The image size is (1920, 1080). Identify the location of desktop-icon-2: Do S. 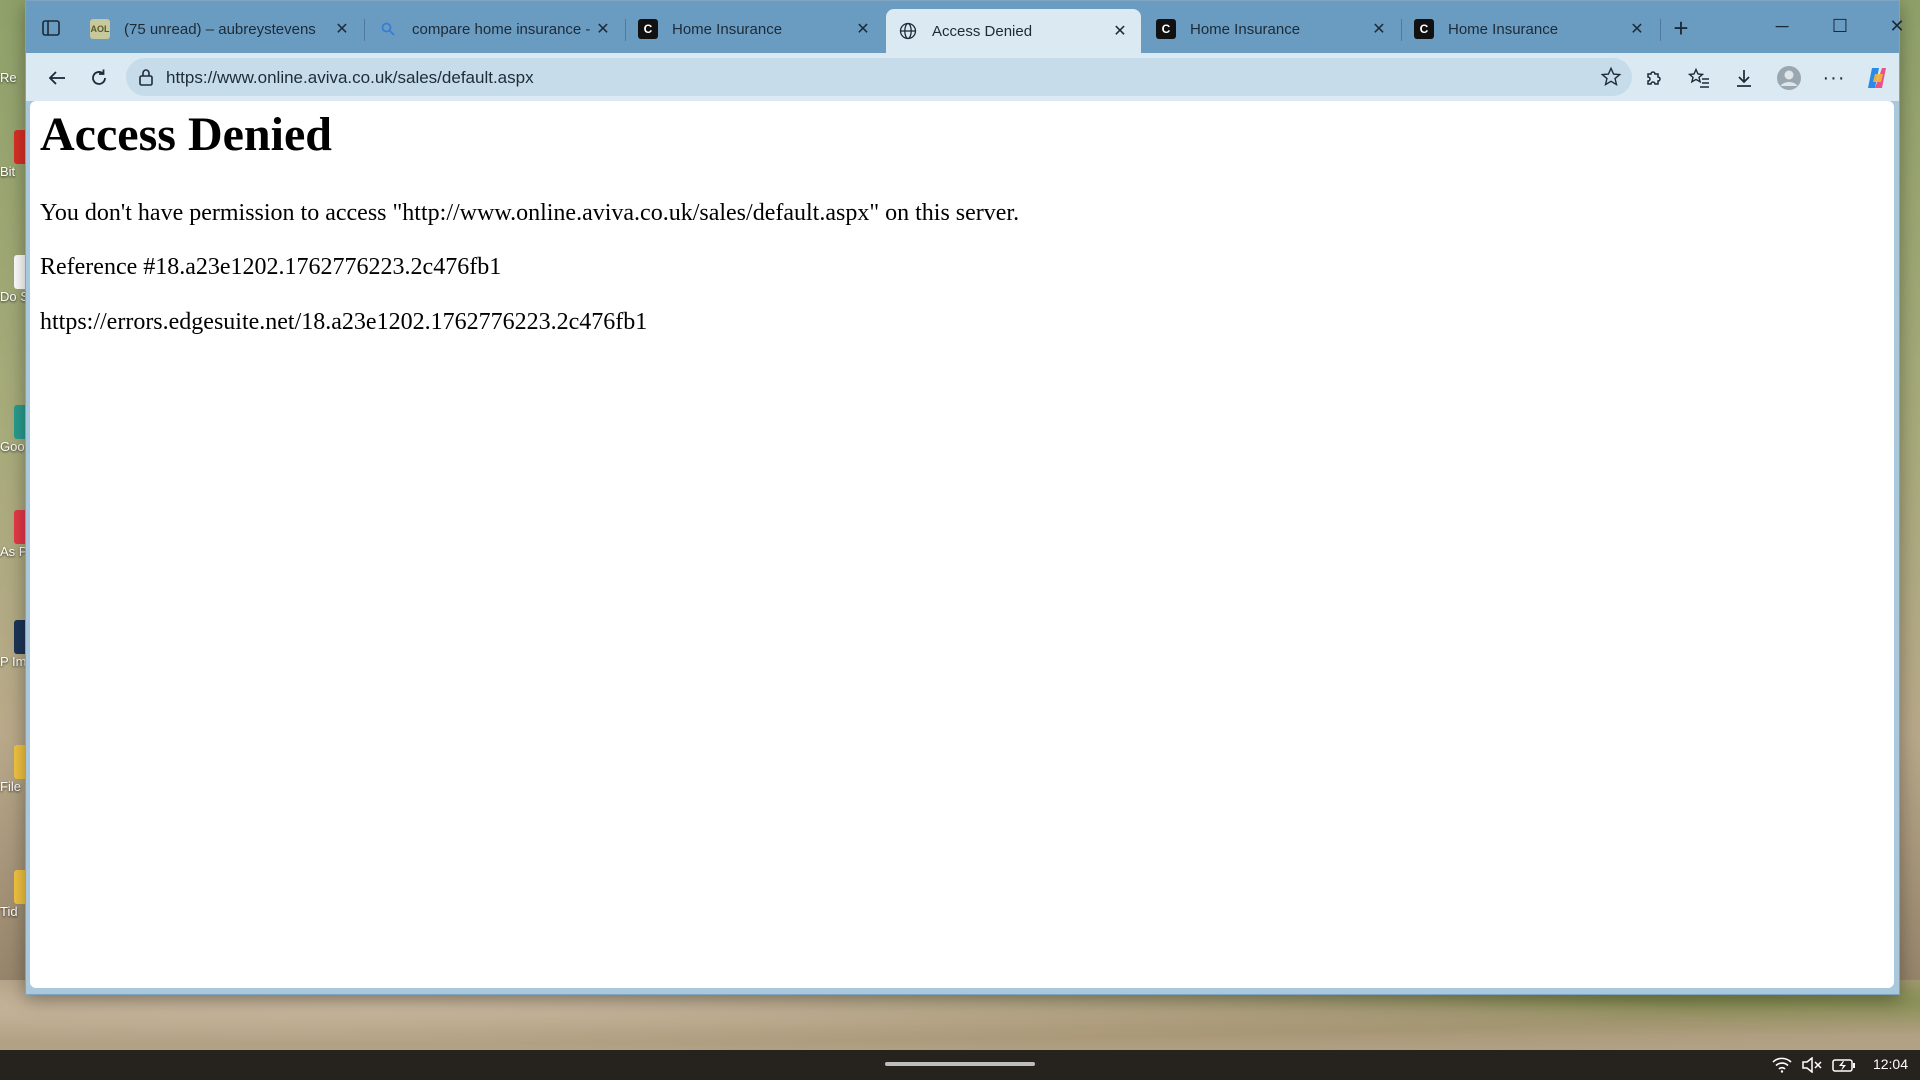
(13, 279).